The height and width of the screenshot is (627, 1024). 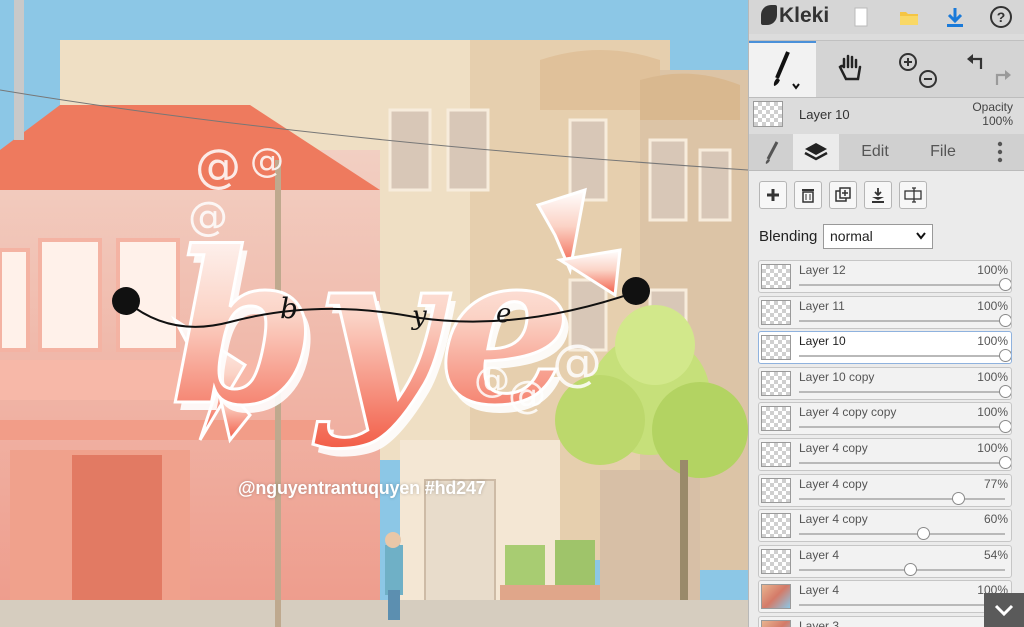 What do you see at coordinates (795, 16) in the screenshot?
I see `app-logo: Kleki` at bounding box center [795, 16].